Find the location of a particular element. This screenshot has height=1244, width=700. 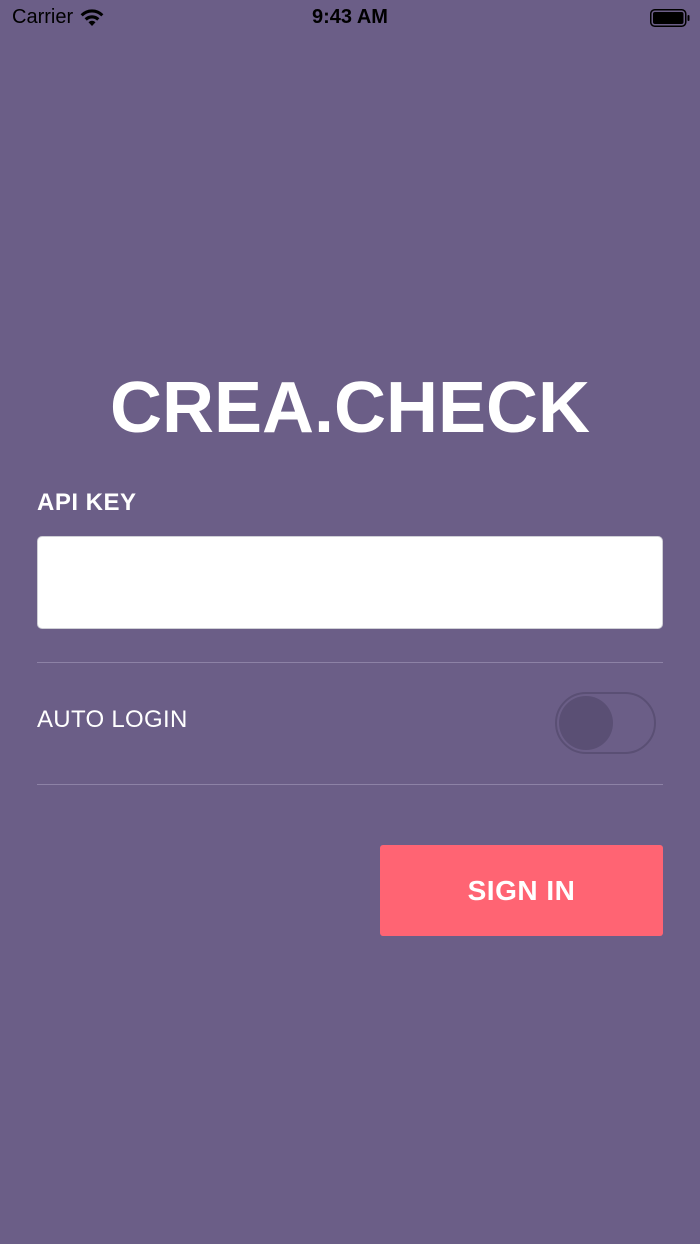

sign-in-button: SIGN IN is located at coordinates (521, 890).